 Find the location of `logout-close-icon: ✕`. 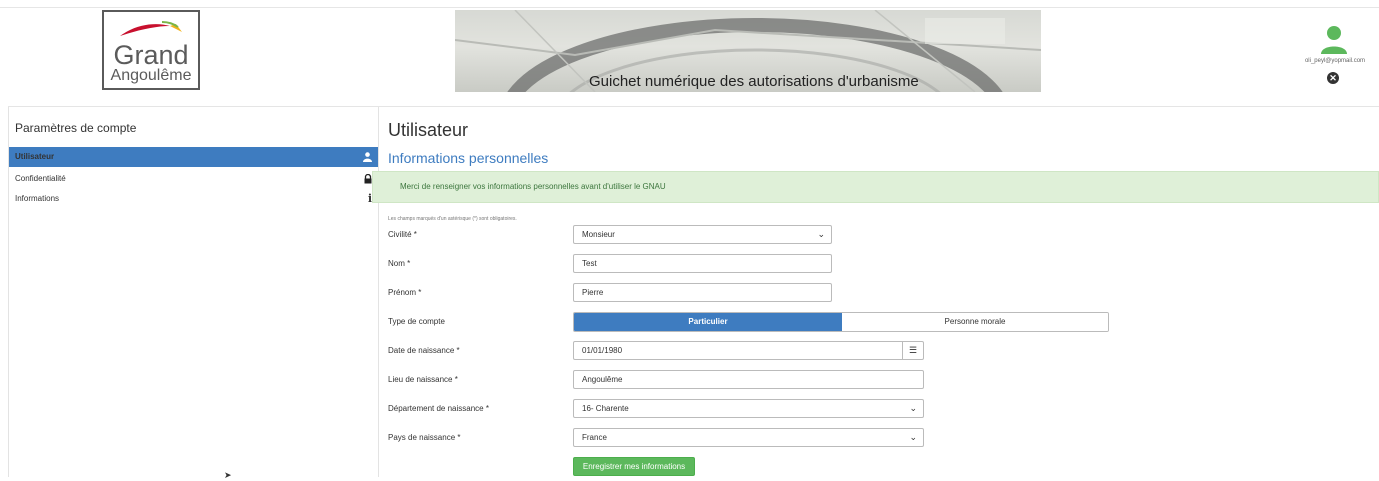

logout-close-icon: ✕ is located at coordinates (1333, 78).